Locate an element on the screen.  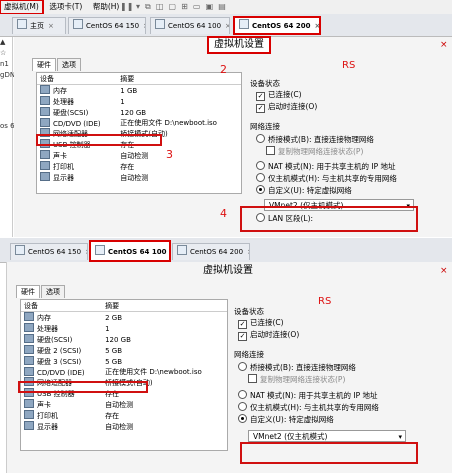
menu-vm: 虚拟机(M) is located at coordinates (22, 7).